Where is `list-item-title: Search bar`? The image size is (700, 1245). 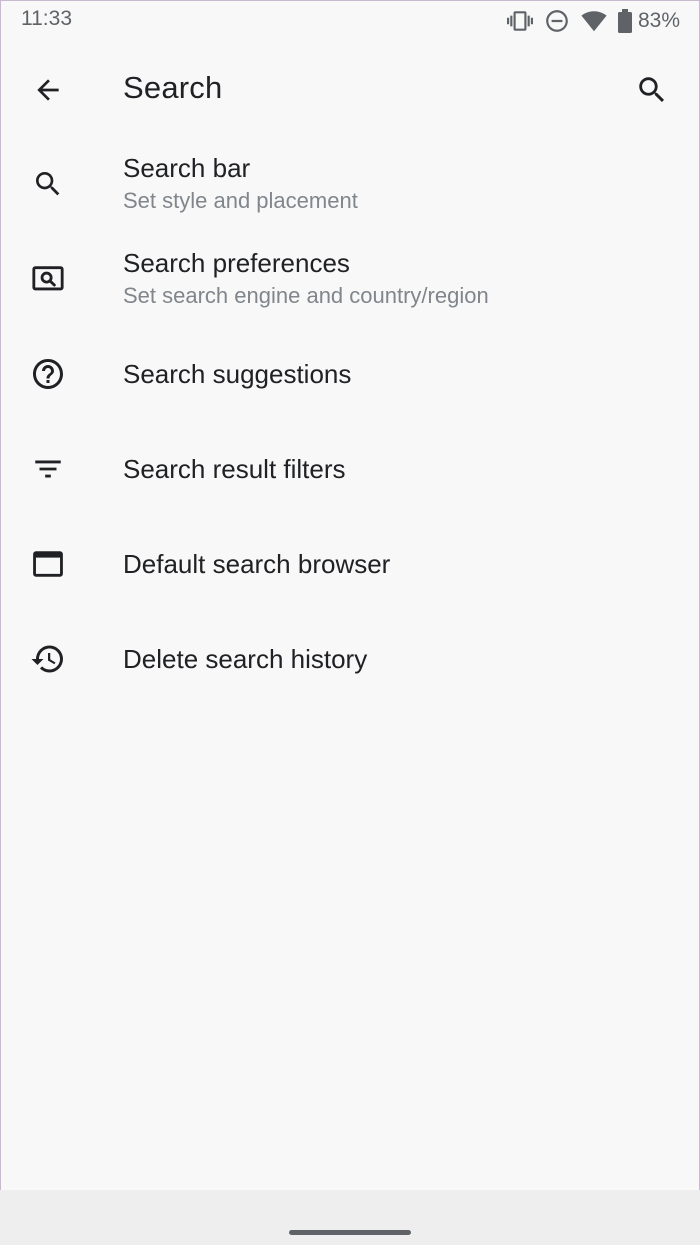
list-item-title: Search bar is located at coordinates (187, 167).